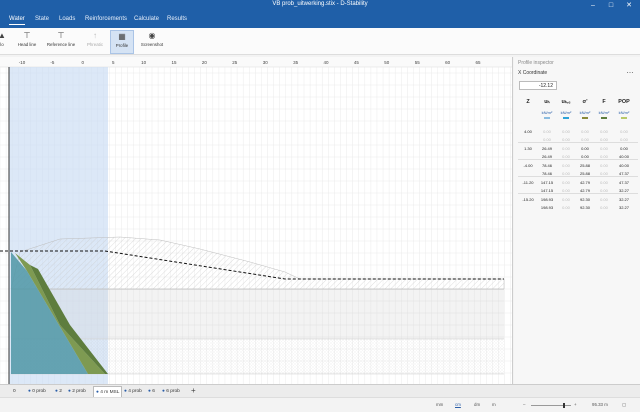 The image size is (640, 412). I want to click on close-icon: ✕, so click(629, 6).